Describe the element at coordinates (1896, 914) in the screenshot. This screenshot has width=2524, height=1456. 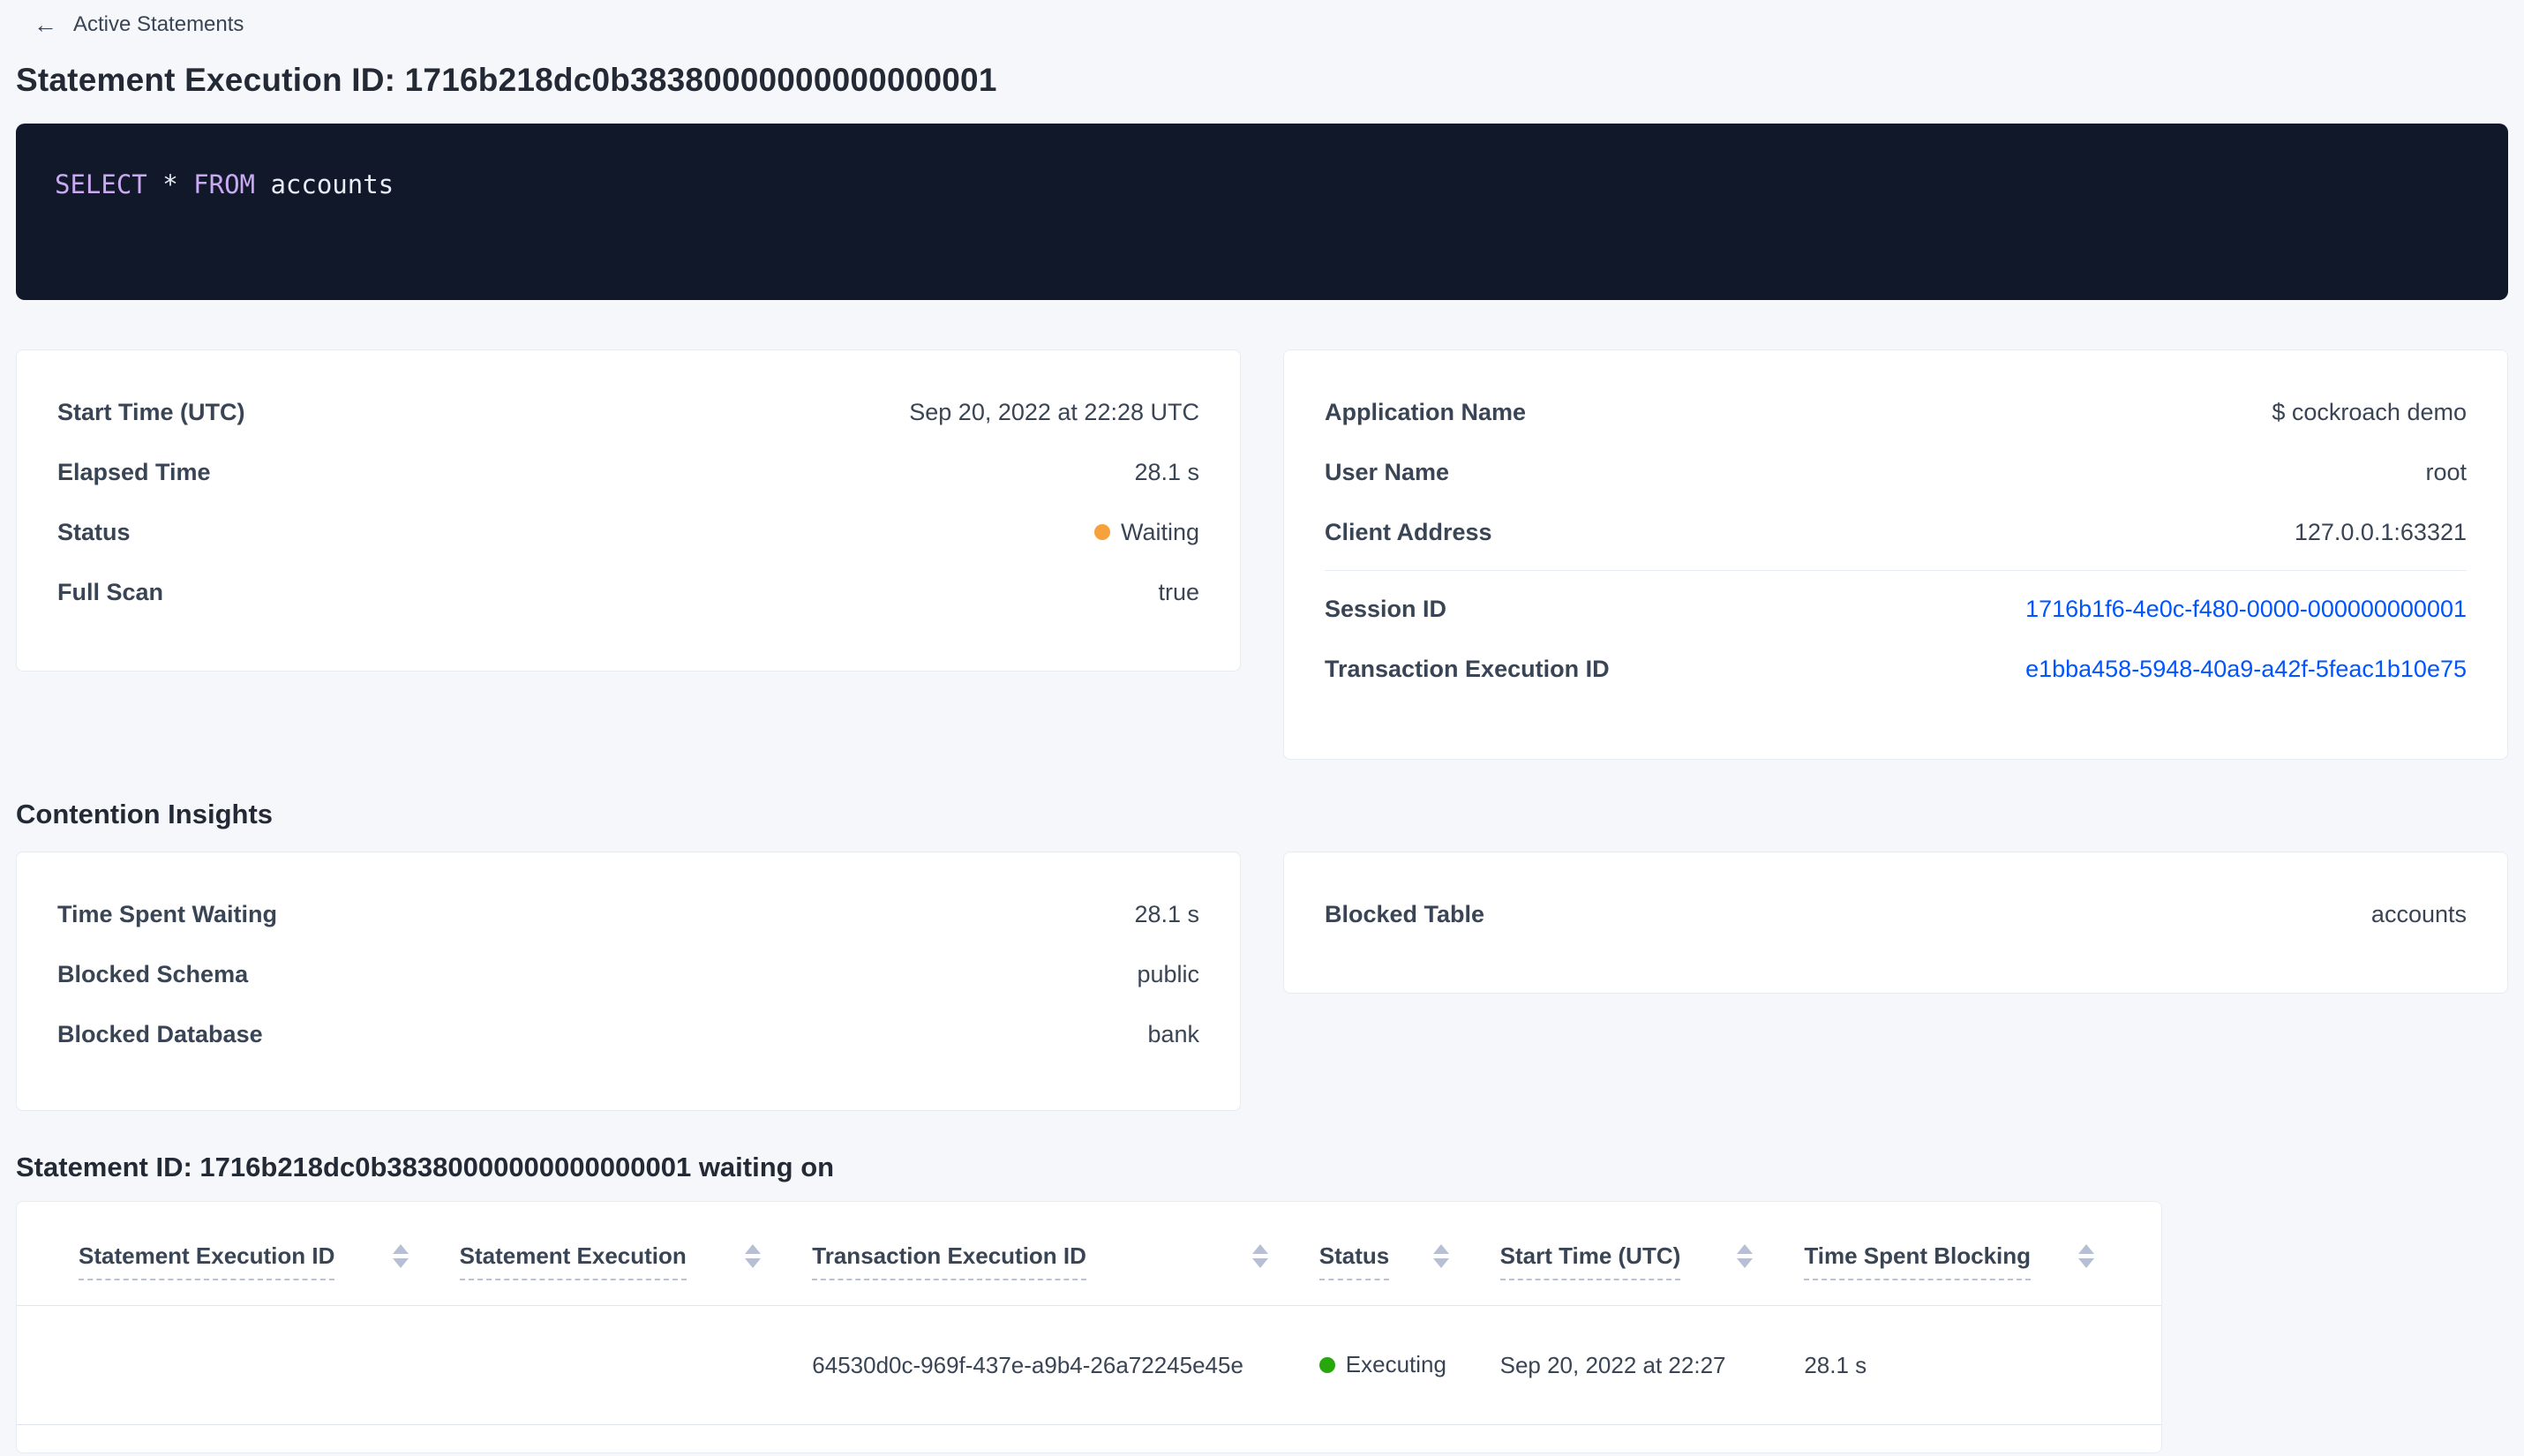
I see `blocked-table-row: Blocked Table accounts` at that location.